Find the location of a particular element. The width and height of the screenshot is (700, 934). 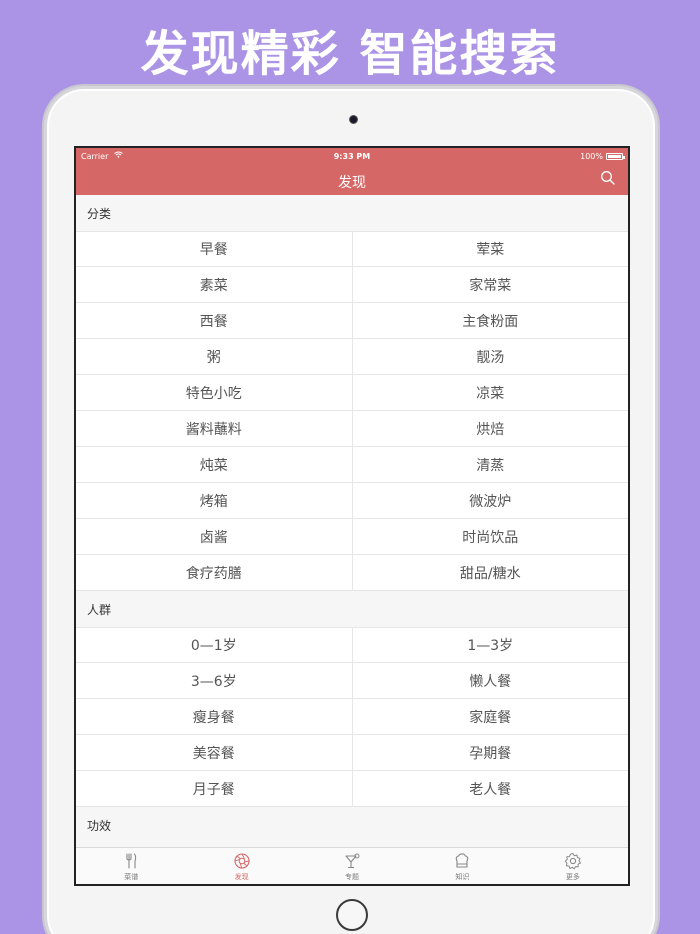

grid-cell: 食疗药膳 is located at coordinates (214, 572).